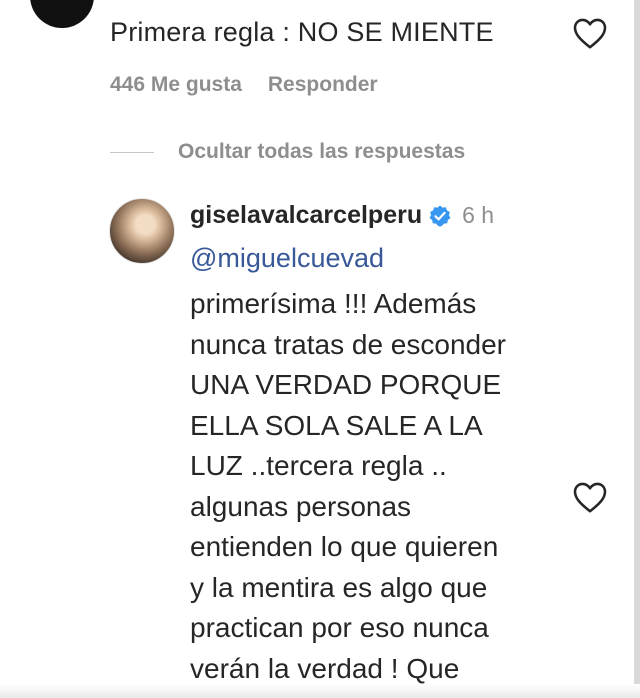 Image resolution: width=640 pixels, height=698 pixels. What do you see at coordinates (333, 303) in the screenshot?
I see `reply-text-line: primerísima !!! Además` at bounding box center [333, 303].